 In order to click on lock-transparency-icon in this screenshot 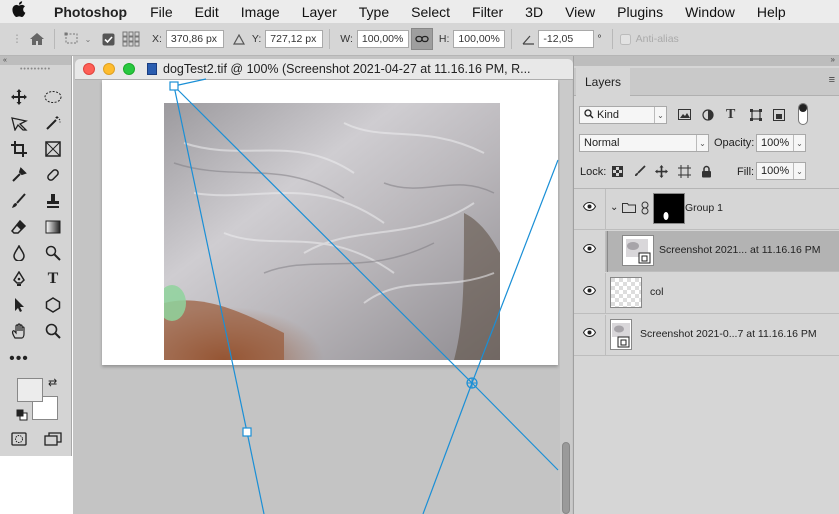, I will do `click(617, 173)`.